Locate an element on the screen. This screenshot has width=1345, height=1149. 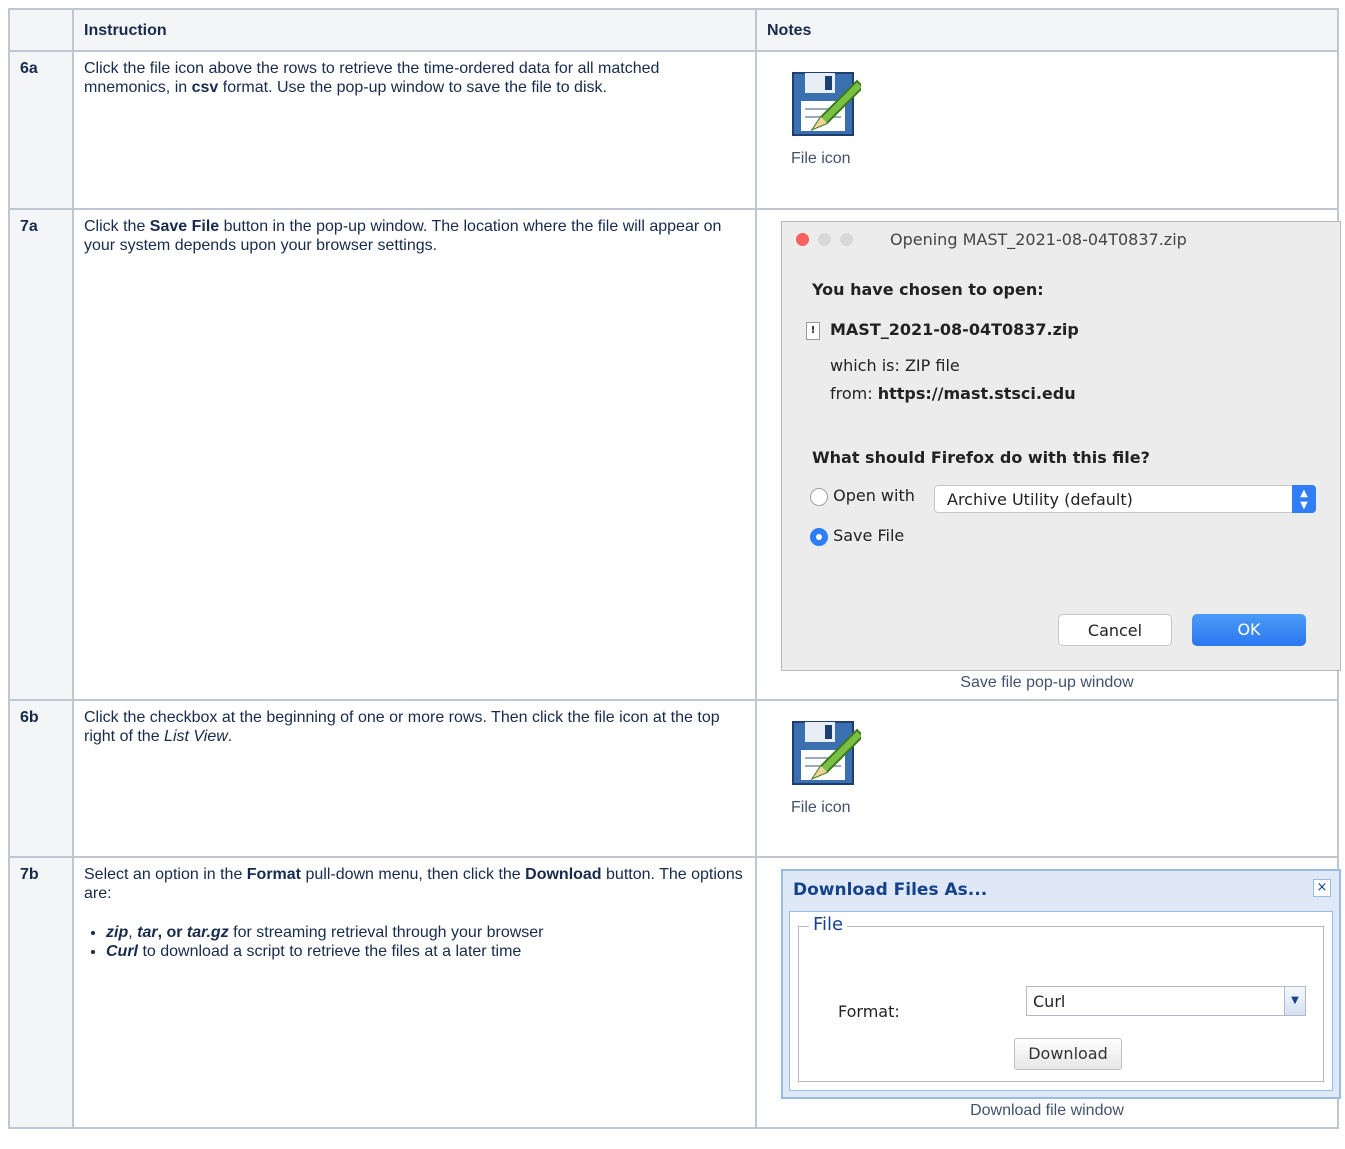
step-number: 6b is located at coordinates (41, 778).